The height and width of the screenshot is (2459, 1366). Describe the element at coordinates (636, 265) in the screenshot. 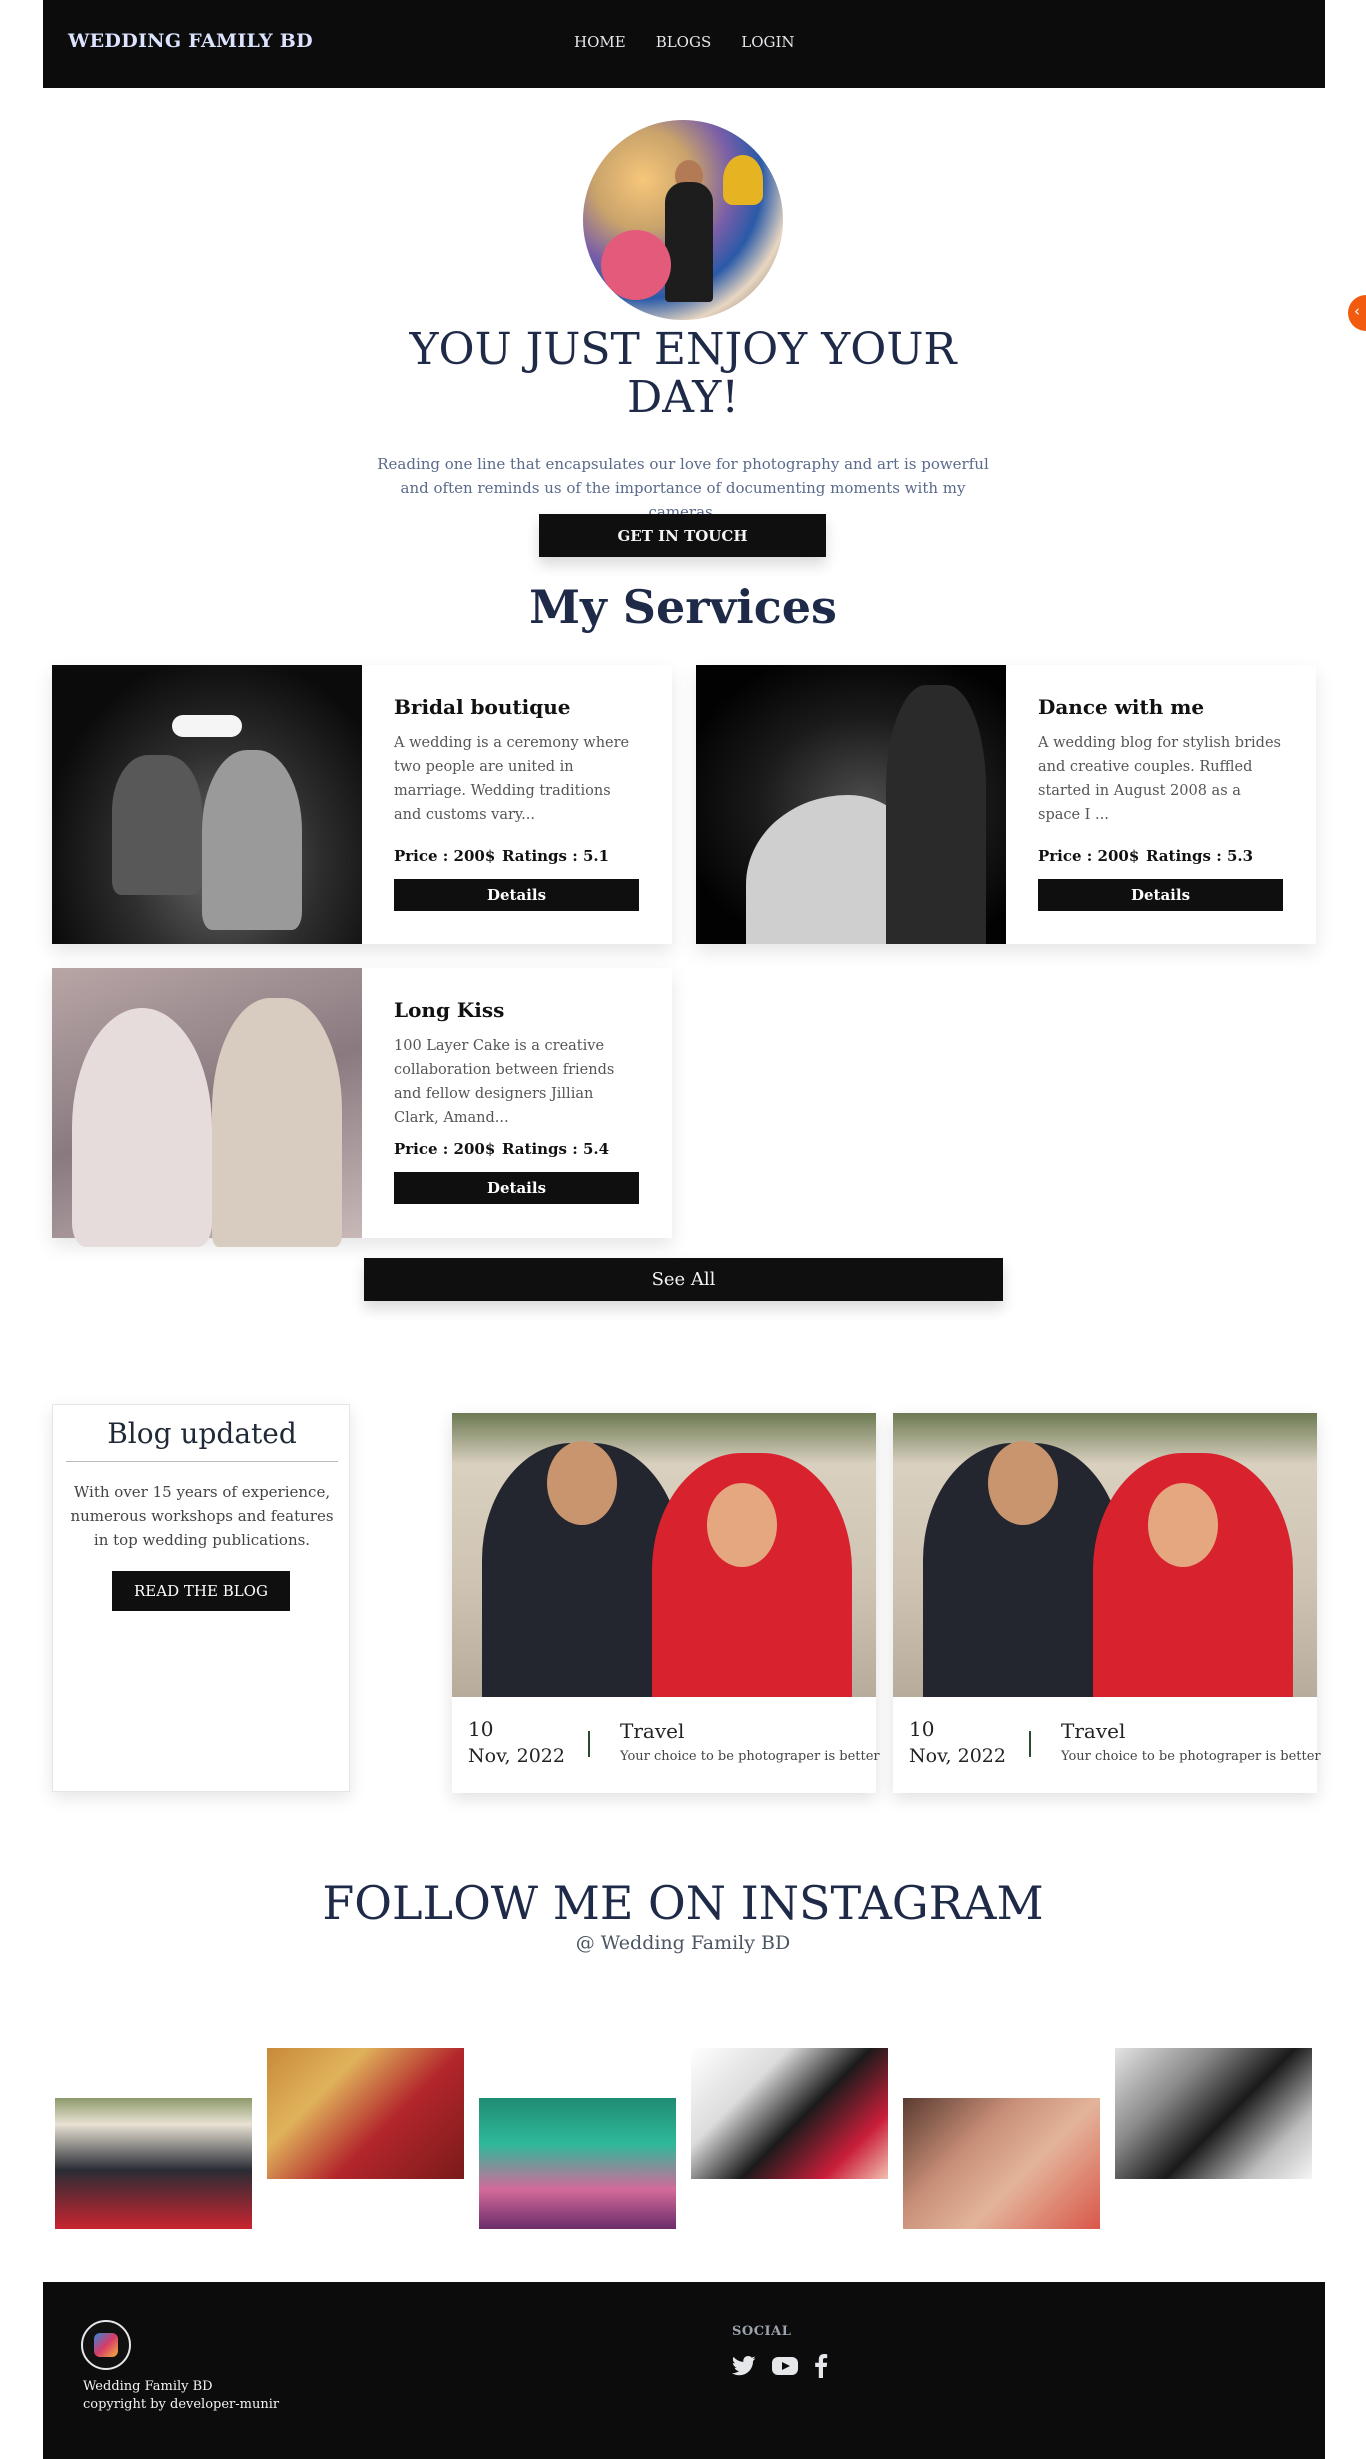

I see `avatar-secondary-figure` at that location.